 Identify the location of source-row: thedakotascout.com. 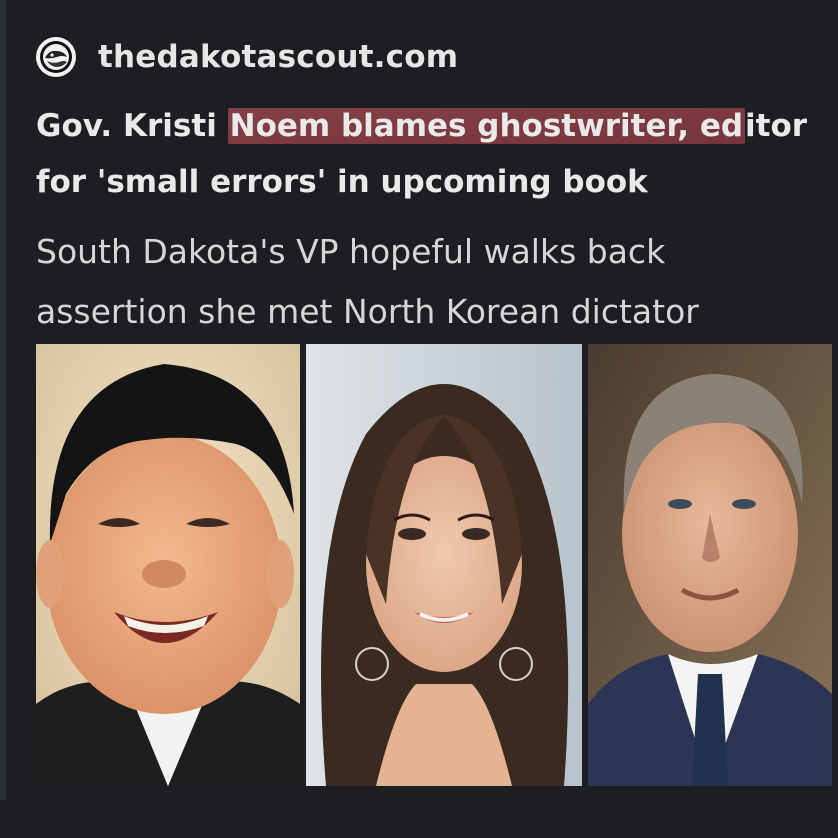
(247, 57).